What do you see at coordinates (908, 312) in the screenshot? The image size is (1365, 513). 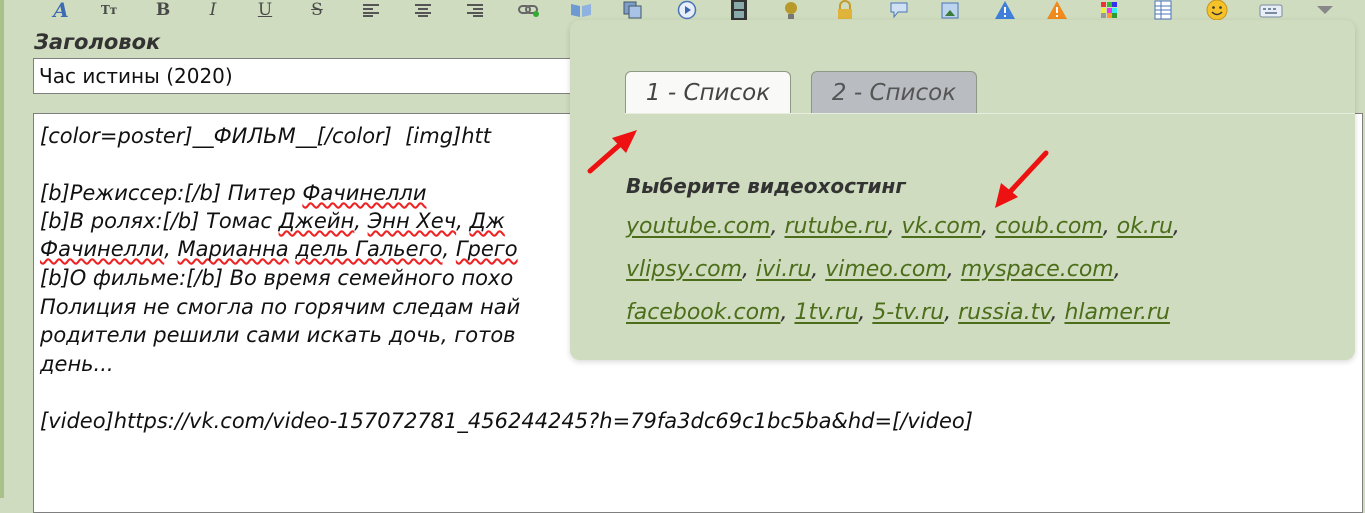 I see `host-link-5tv: 5-tv.ru` at bounding box center [908, 312].